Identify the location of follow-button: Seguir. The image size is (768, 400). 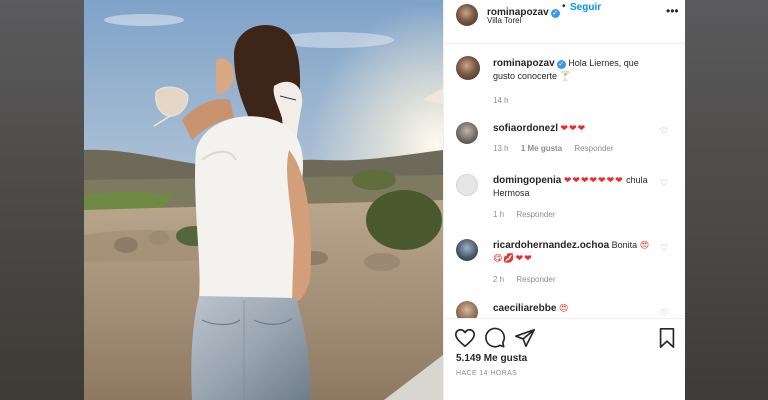
(585, 7).